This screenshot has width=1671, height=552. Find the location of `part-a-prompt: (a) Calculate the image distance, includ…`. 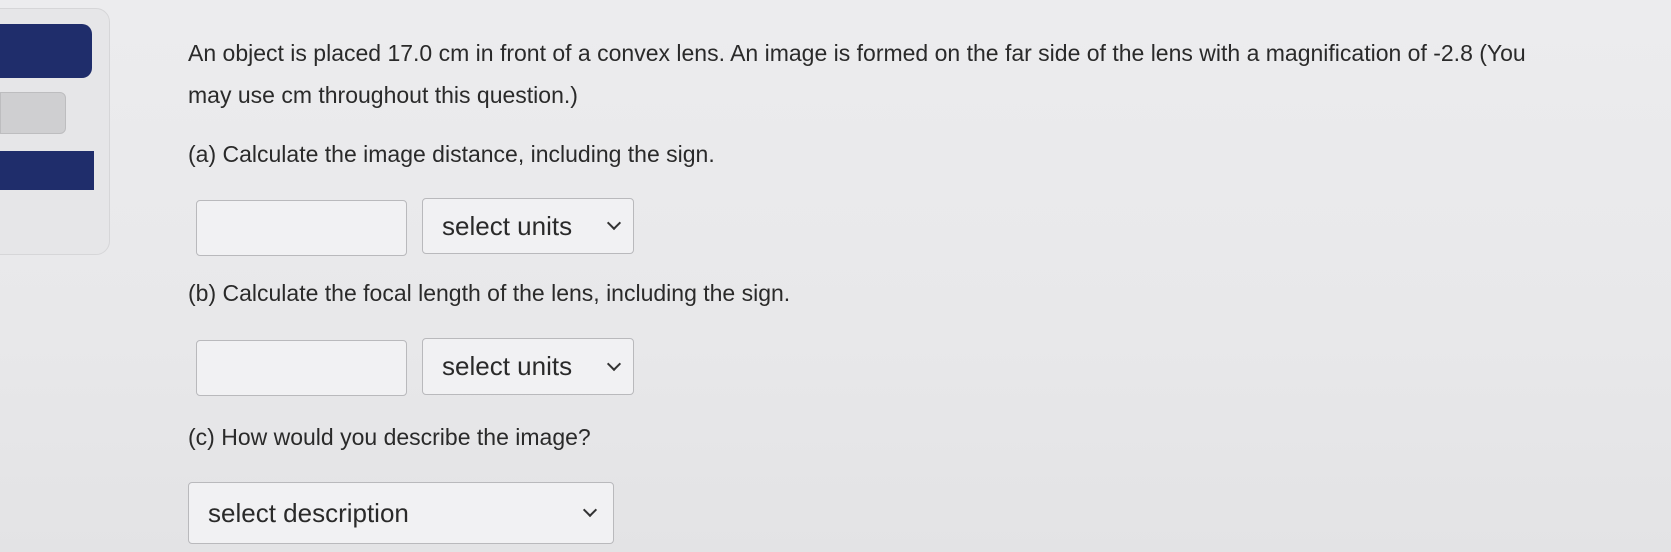

part-a-prompt: (a) Calculate the image distance, includ… is located at coordinates (451, 154).